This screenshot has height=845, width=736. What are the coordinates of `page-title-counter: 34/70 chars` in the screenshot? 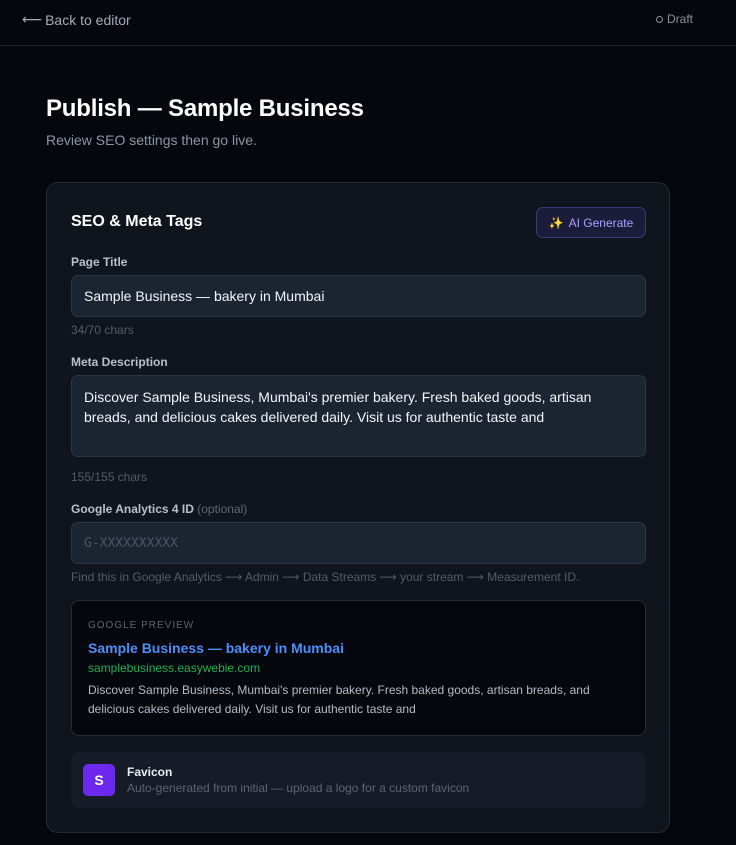 It's located at (102, 330).